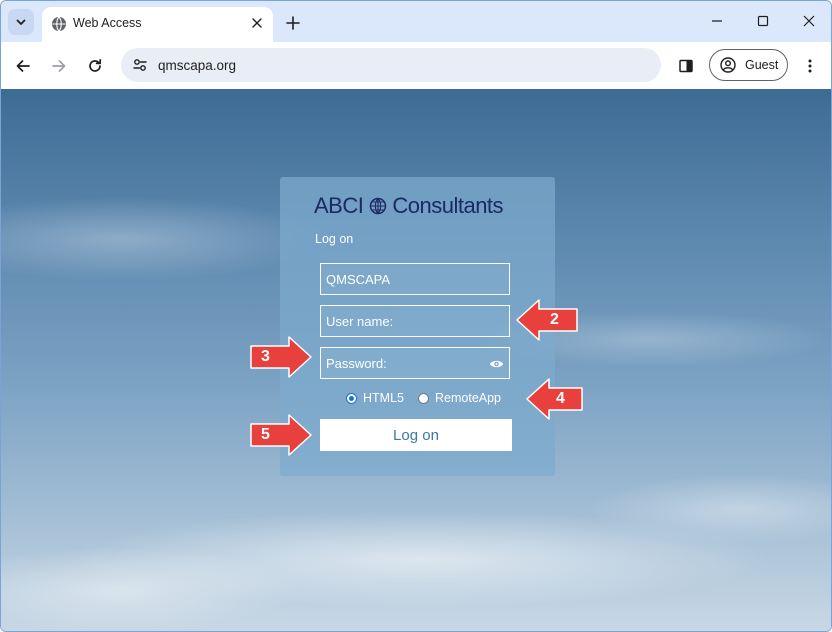 The image size is (832, 632). I want to click on reload-icon, so click(95, 65).